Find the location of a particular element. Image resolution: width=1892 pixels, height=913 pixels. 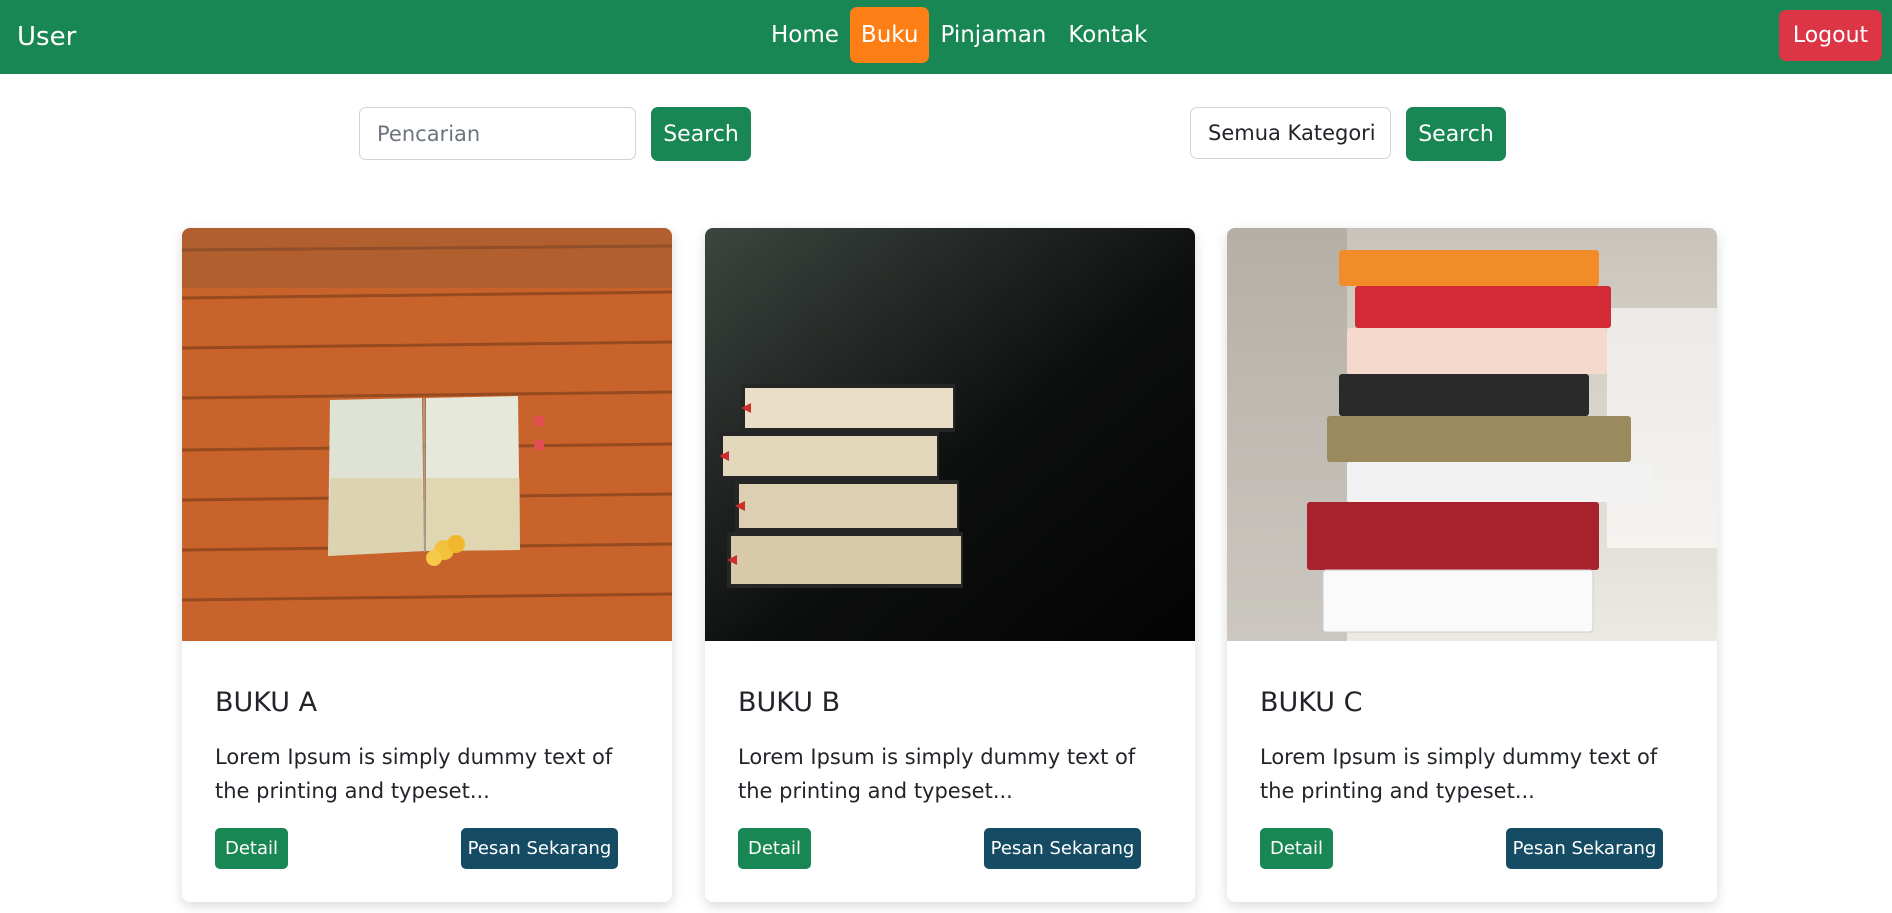

book-image-book-stack is located at coordinates (950, 434).